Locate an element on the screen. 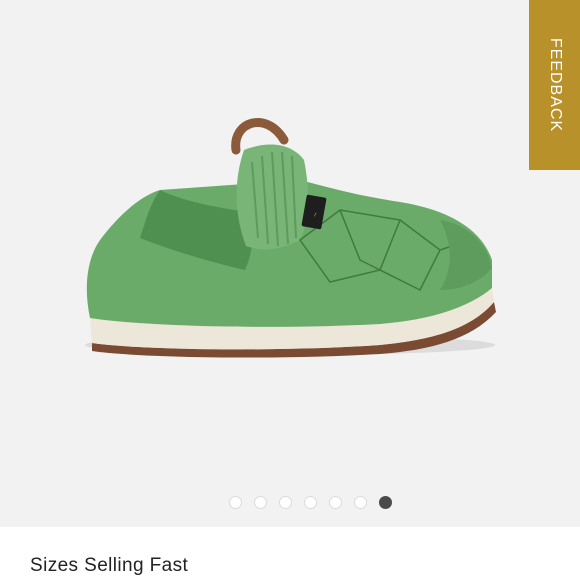 Image resolution: width=580 pixels, height=580 pixels. feedback-label: FEEDBACK is located at coordinates (555, 85).